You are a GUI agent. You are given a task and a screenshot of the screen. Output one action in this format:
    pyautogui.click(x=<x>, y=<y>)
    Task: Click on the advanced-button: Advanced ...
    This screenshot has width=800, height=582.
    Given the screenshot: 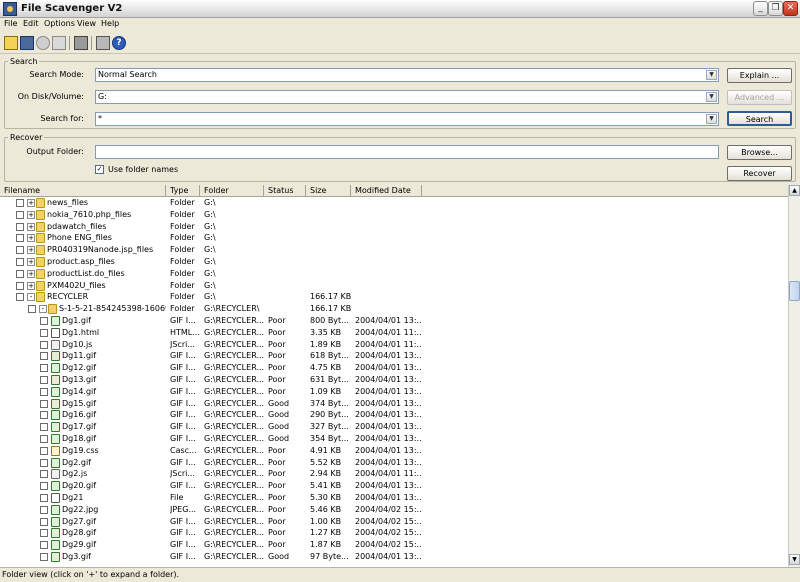 What is the action you would take?
    pyautogui.click(x=759, y=97)
    